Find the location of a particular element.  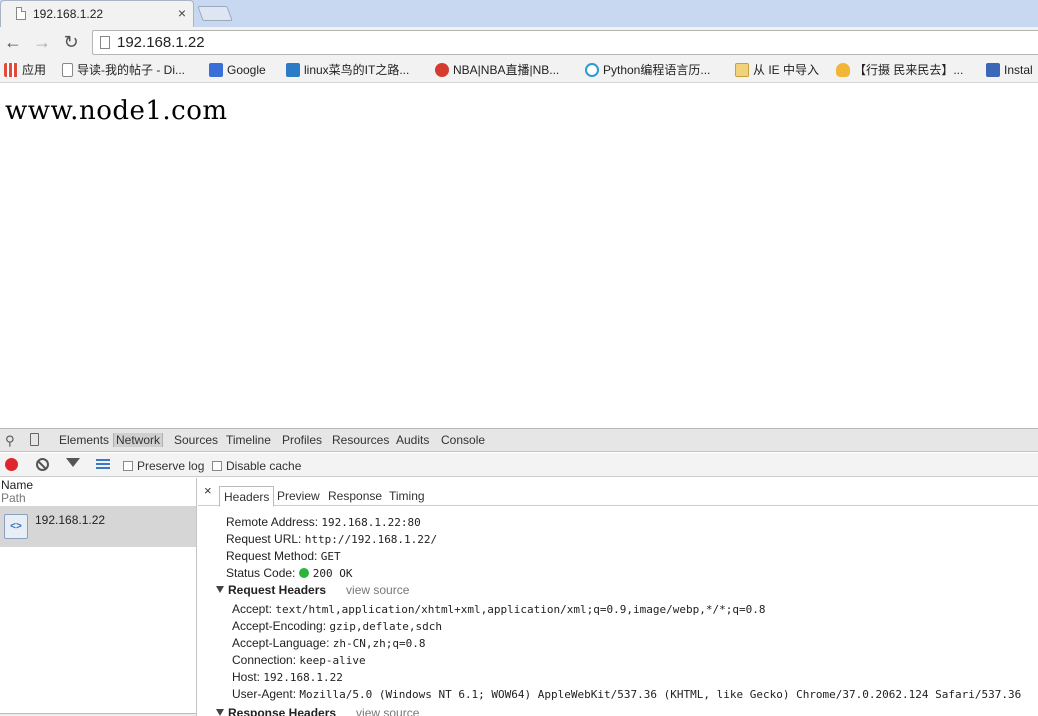

forward-button: → is located at coordinates (42, 42).